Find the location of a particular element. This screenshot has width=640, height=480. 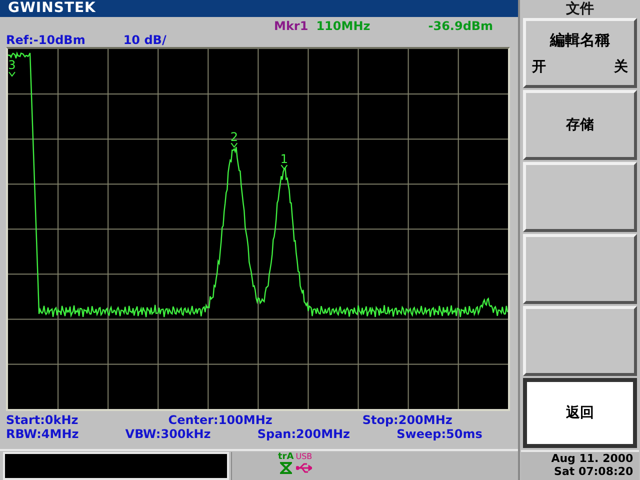

sweep-setting: Start:0kHz is located at coordinates (42, 420).